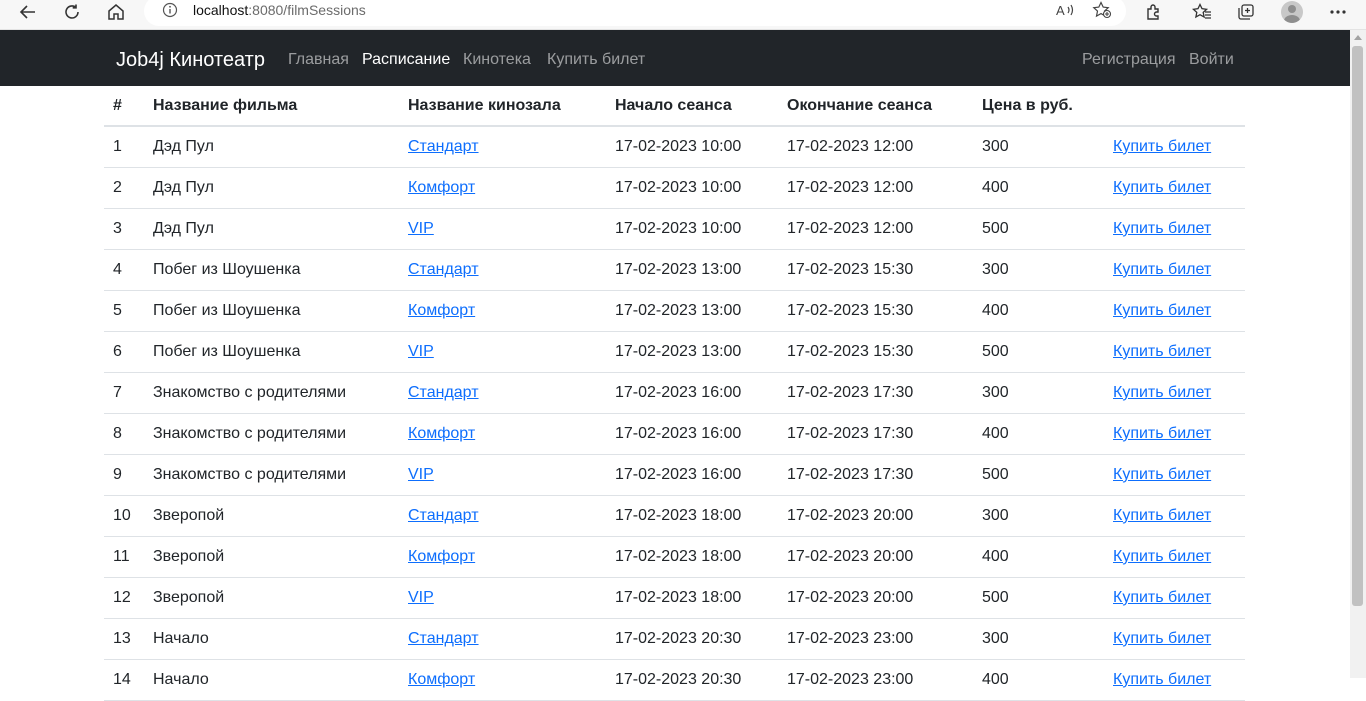  I want to click on cell-num: 14, so click(124, 680).